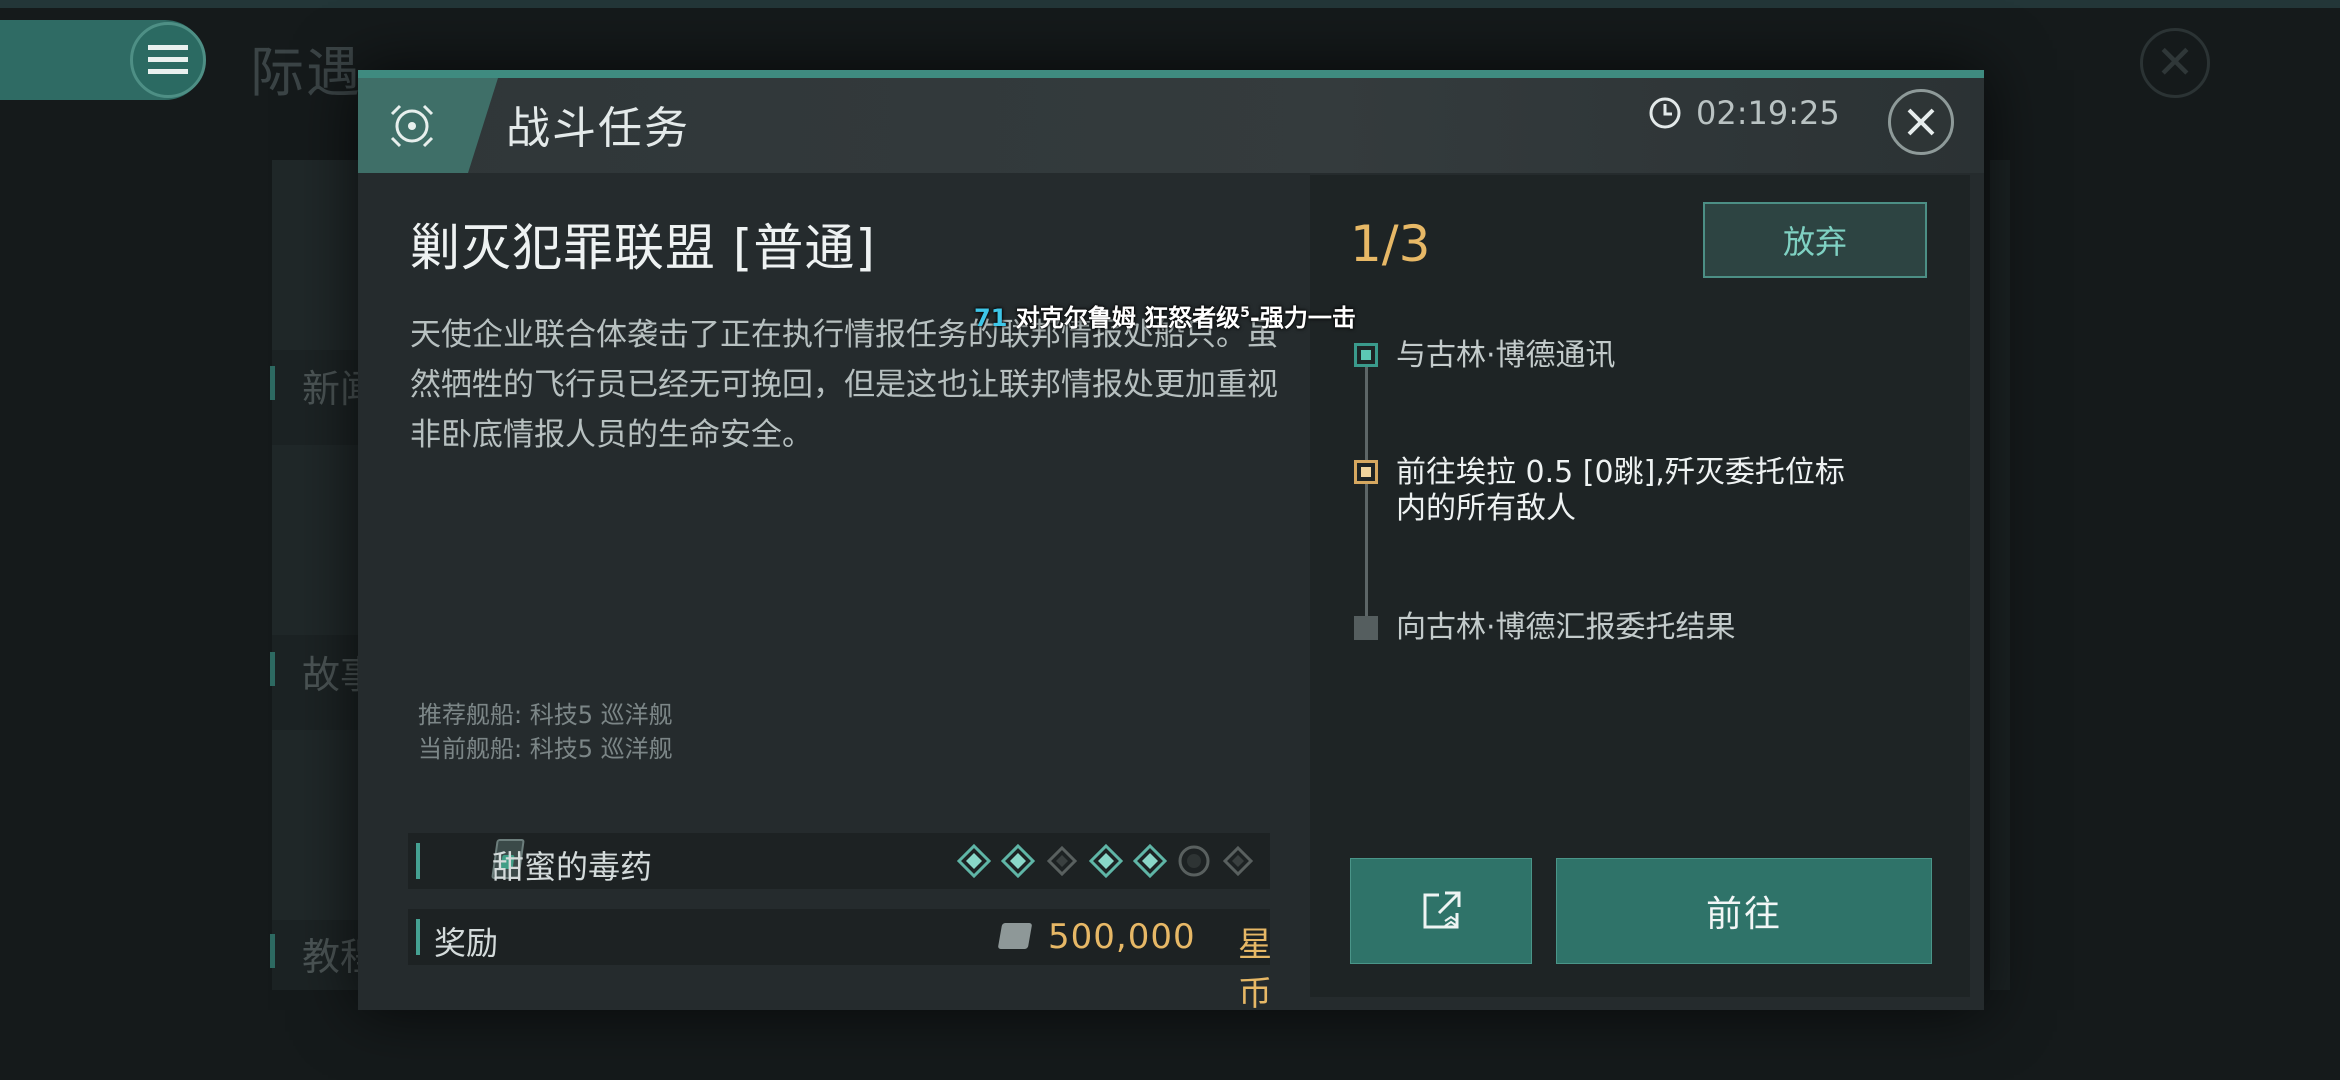 Image resolution: width=2340 pixels, height=1080 pixels. I want to click on menu-button, so click(168, 60).